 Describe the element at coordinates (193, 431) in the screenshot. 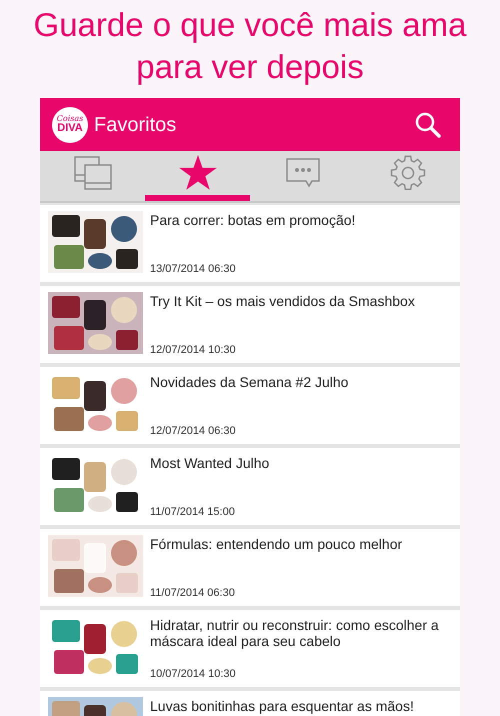

I see `article-date: 12/07/2014 06:30` at that location.